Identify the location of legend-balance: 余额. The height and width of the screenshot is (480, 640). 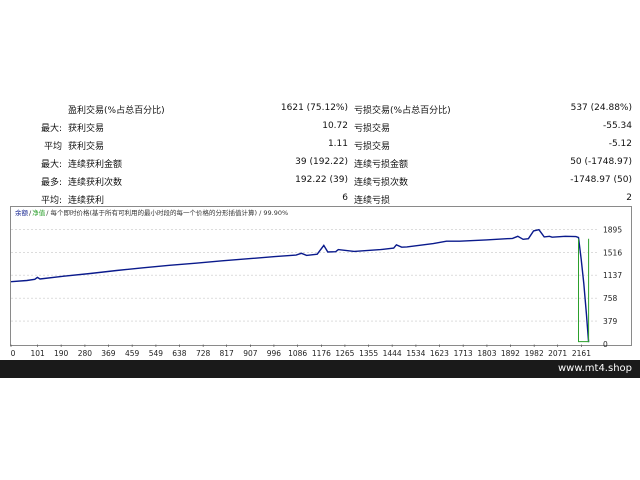
(22, 212).